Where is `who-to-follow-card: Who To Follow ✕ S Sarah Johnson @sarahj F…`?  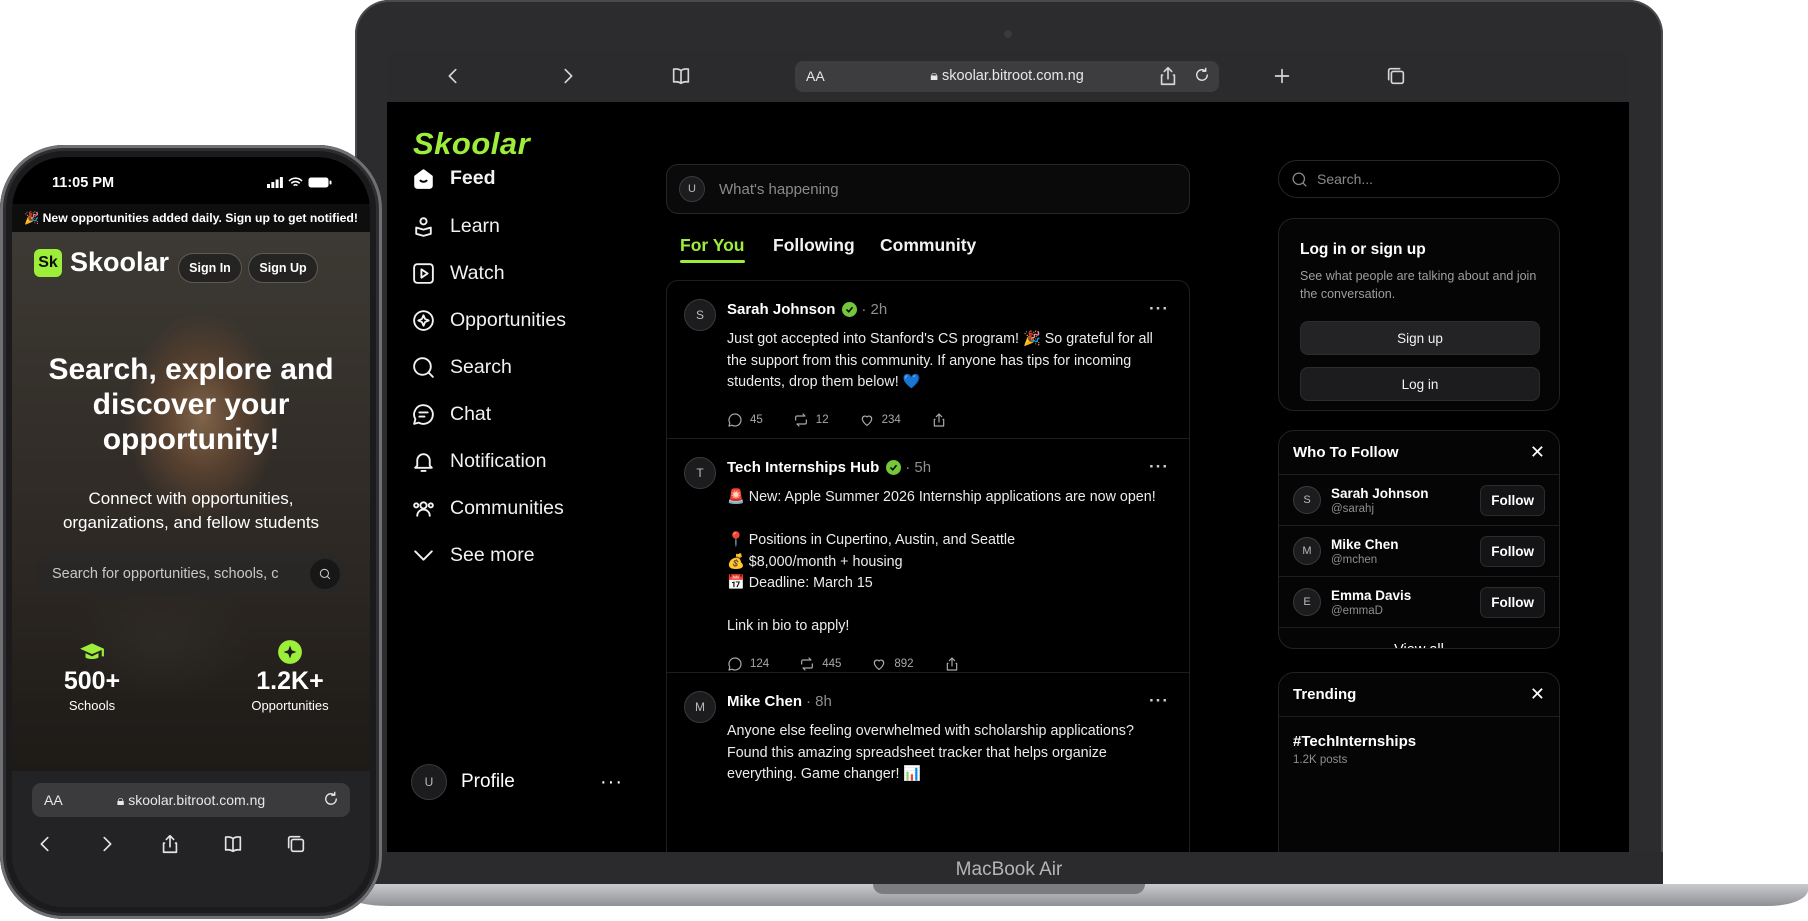 who-to-follow-card: Who To Follow ✕ S Sarah Johnson @sarahj F… is located at coordinates (1419, 539).